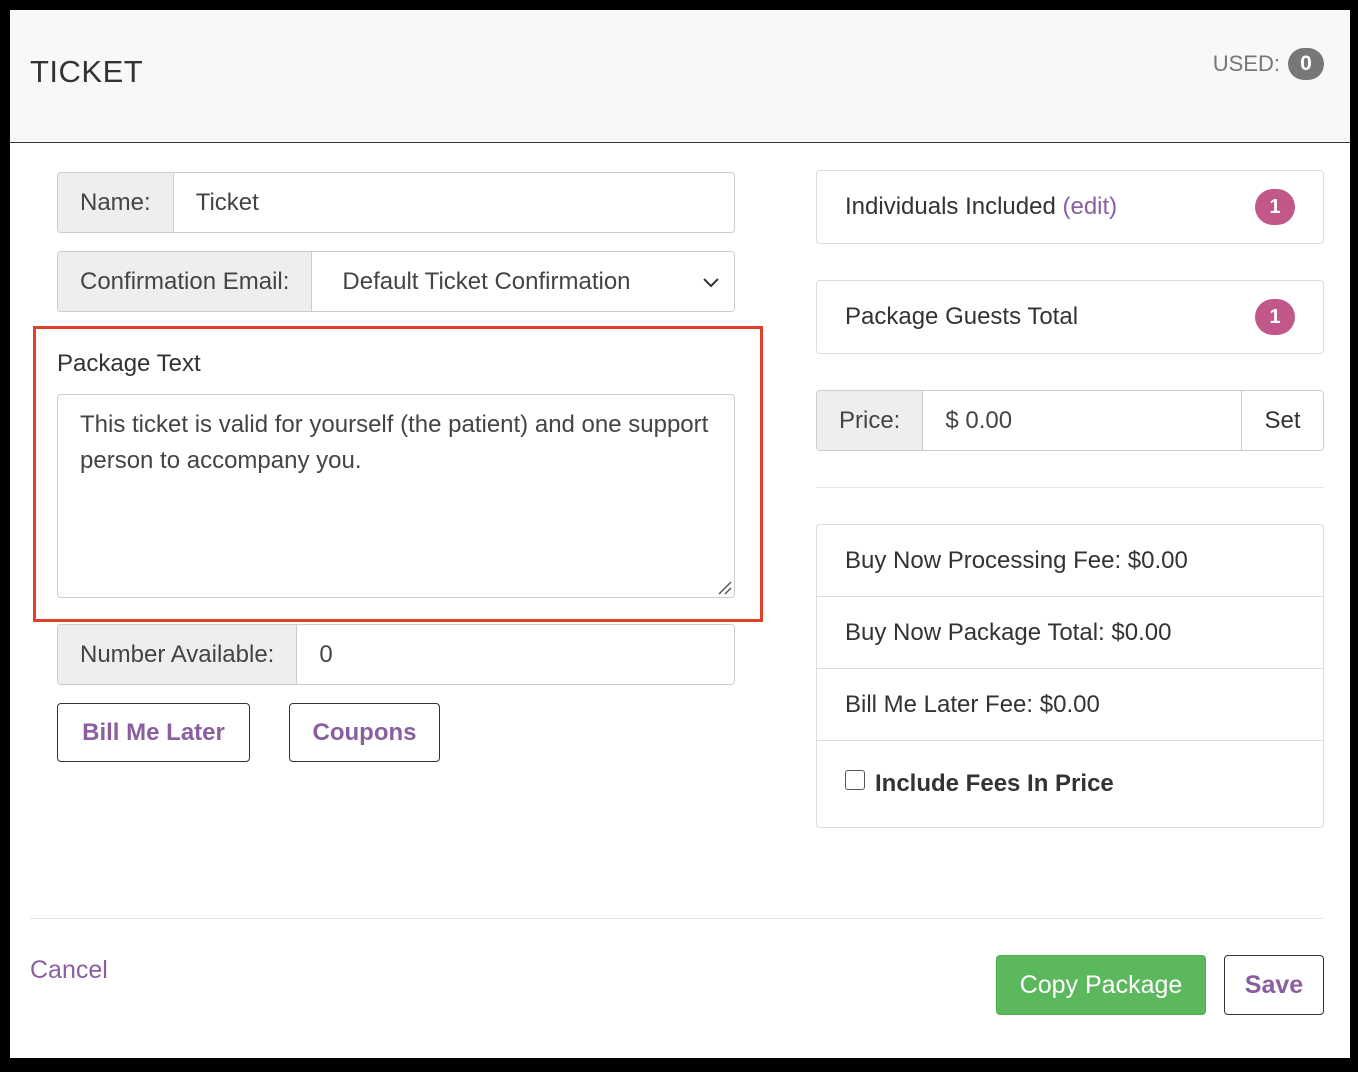 This screenshot has width=1358, height=1072. What do you see at coordinates (1246, 63) in the screenshot?
I see `used-label: USED:` at bounding box center [1246, 63].